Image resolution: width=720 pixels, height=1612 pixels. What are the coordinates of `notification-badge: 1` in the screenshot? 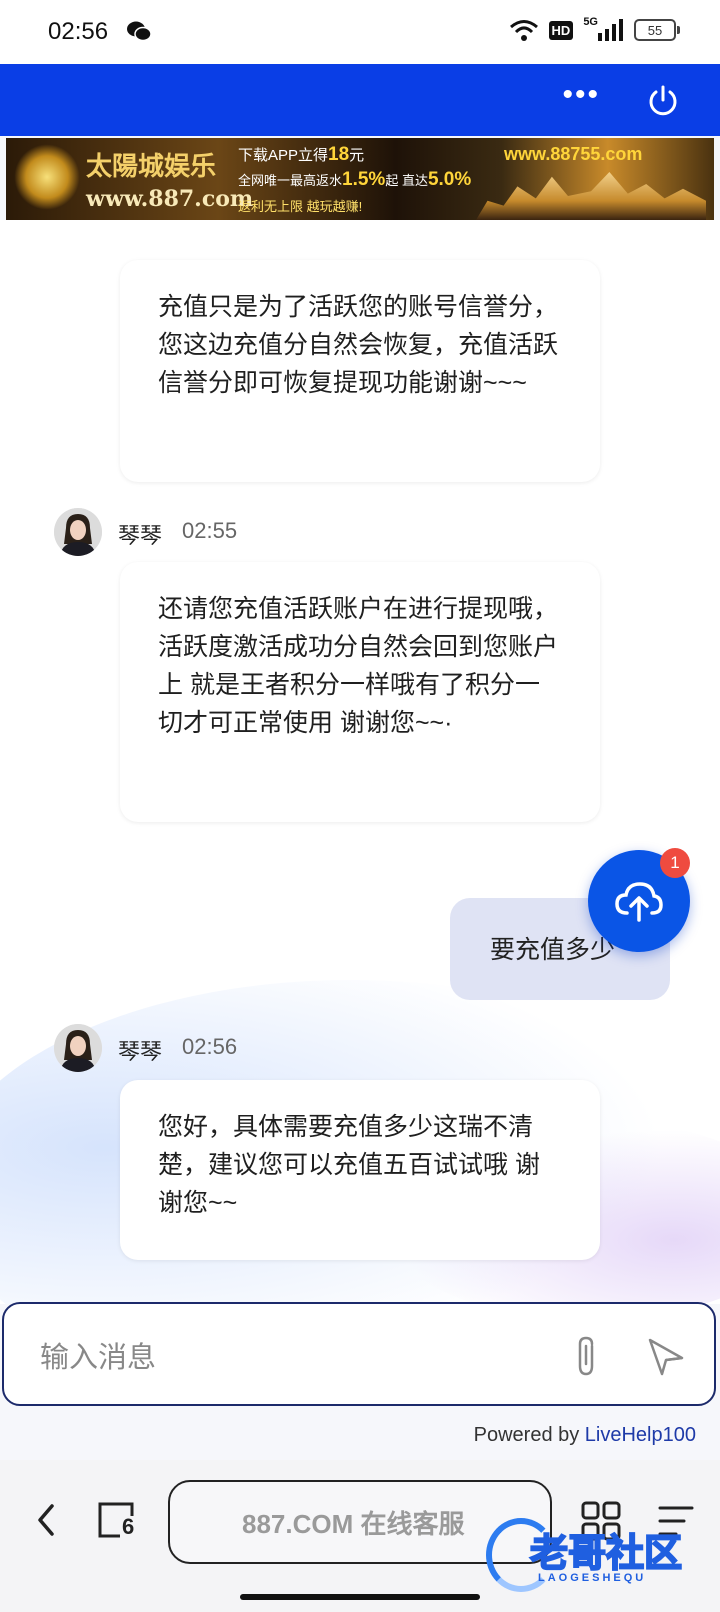 It's located at (675, 863).